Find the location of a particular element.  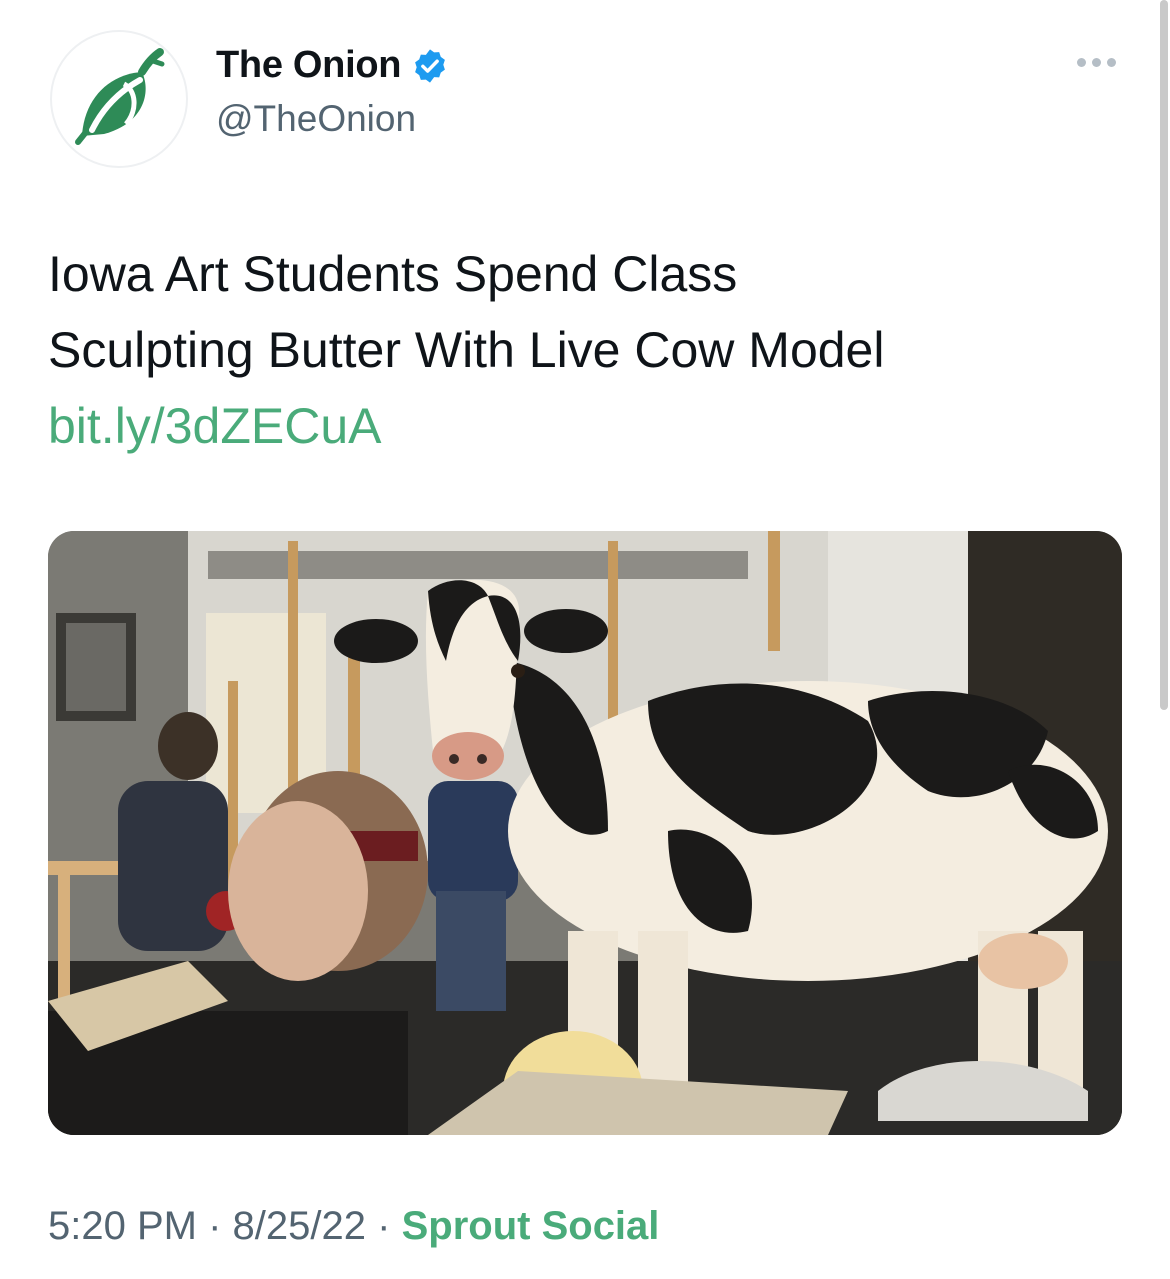

tweet-text-line-2: Sculpting Butter With Live Cow Model is located at coordinates (466, 350).